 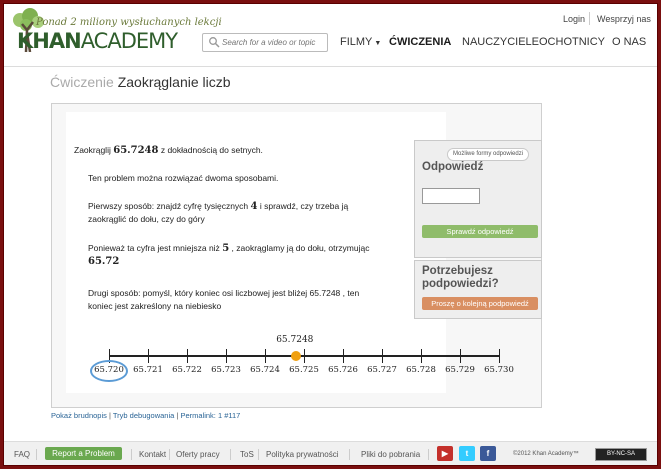 I want to click on hint-title: Potrzebujesz podpowiedzi?, so click(x=460, y=278).